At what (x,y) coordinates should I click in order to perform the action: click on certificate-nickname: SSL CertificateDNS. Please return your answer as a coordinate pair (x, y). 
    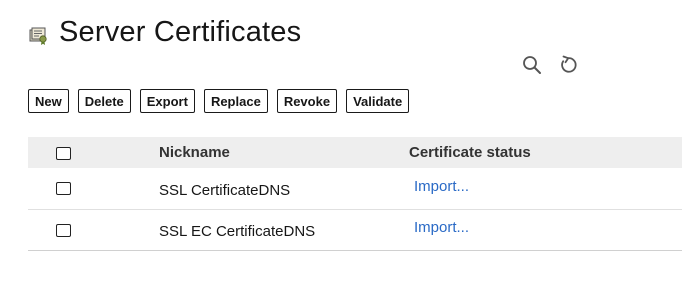
    Looking at the image, I should click on (225, 190).